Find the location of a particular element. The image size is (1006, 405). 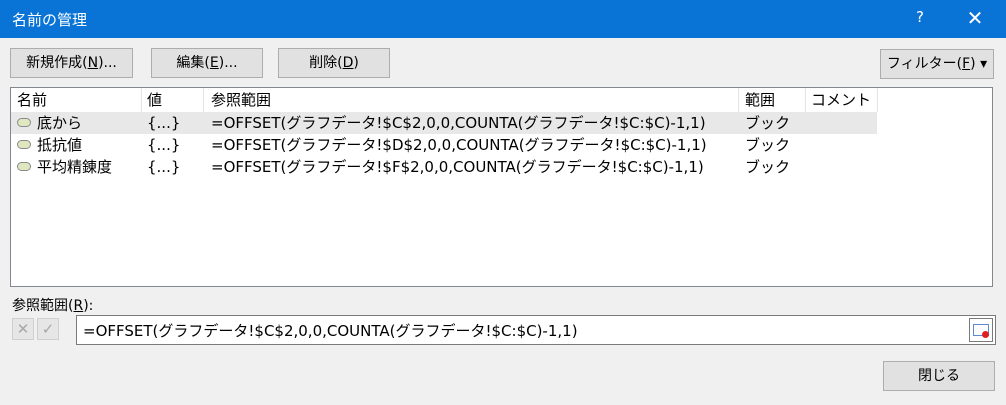

column-header-comment: コメント is located at coordinates (841, 100).